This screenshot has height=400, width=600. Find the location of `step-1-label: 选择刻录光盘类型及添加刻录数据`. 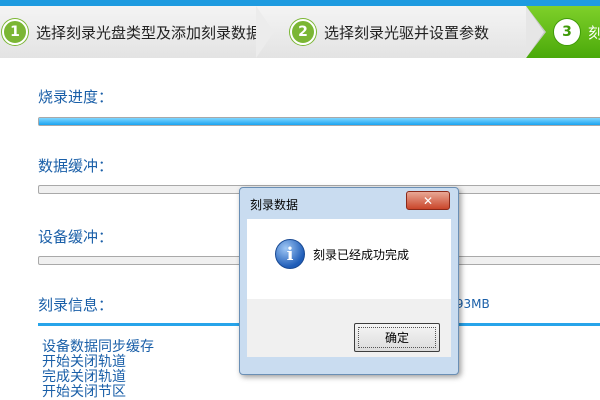

step-1-label: 选择刻录光盘类型及添加刻录数据 is located at coordinates (149, 32).